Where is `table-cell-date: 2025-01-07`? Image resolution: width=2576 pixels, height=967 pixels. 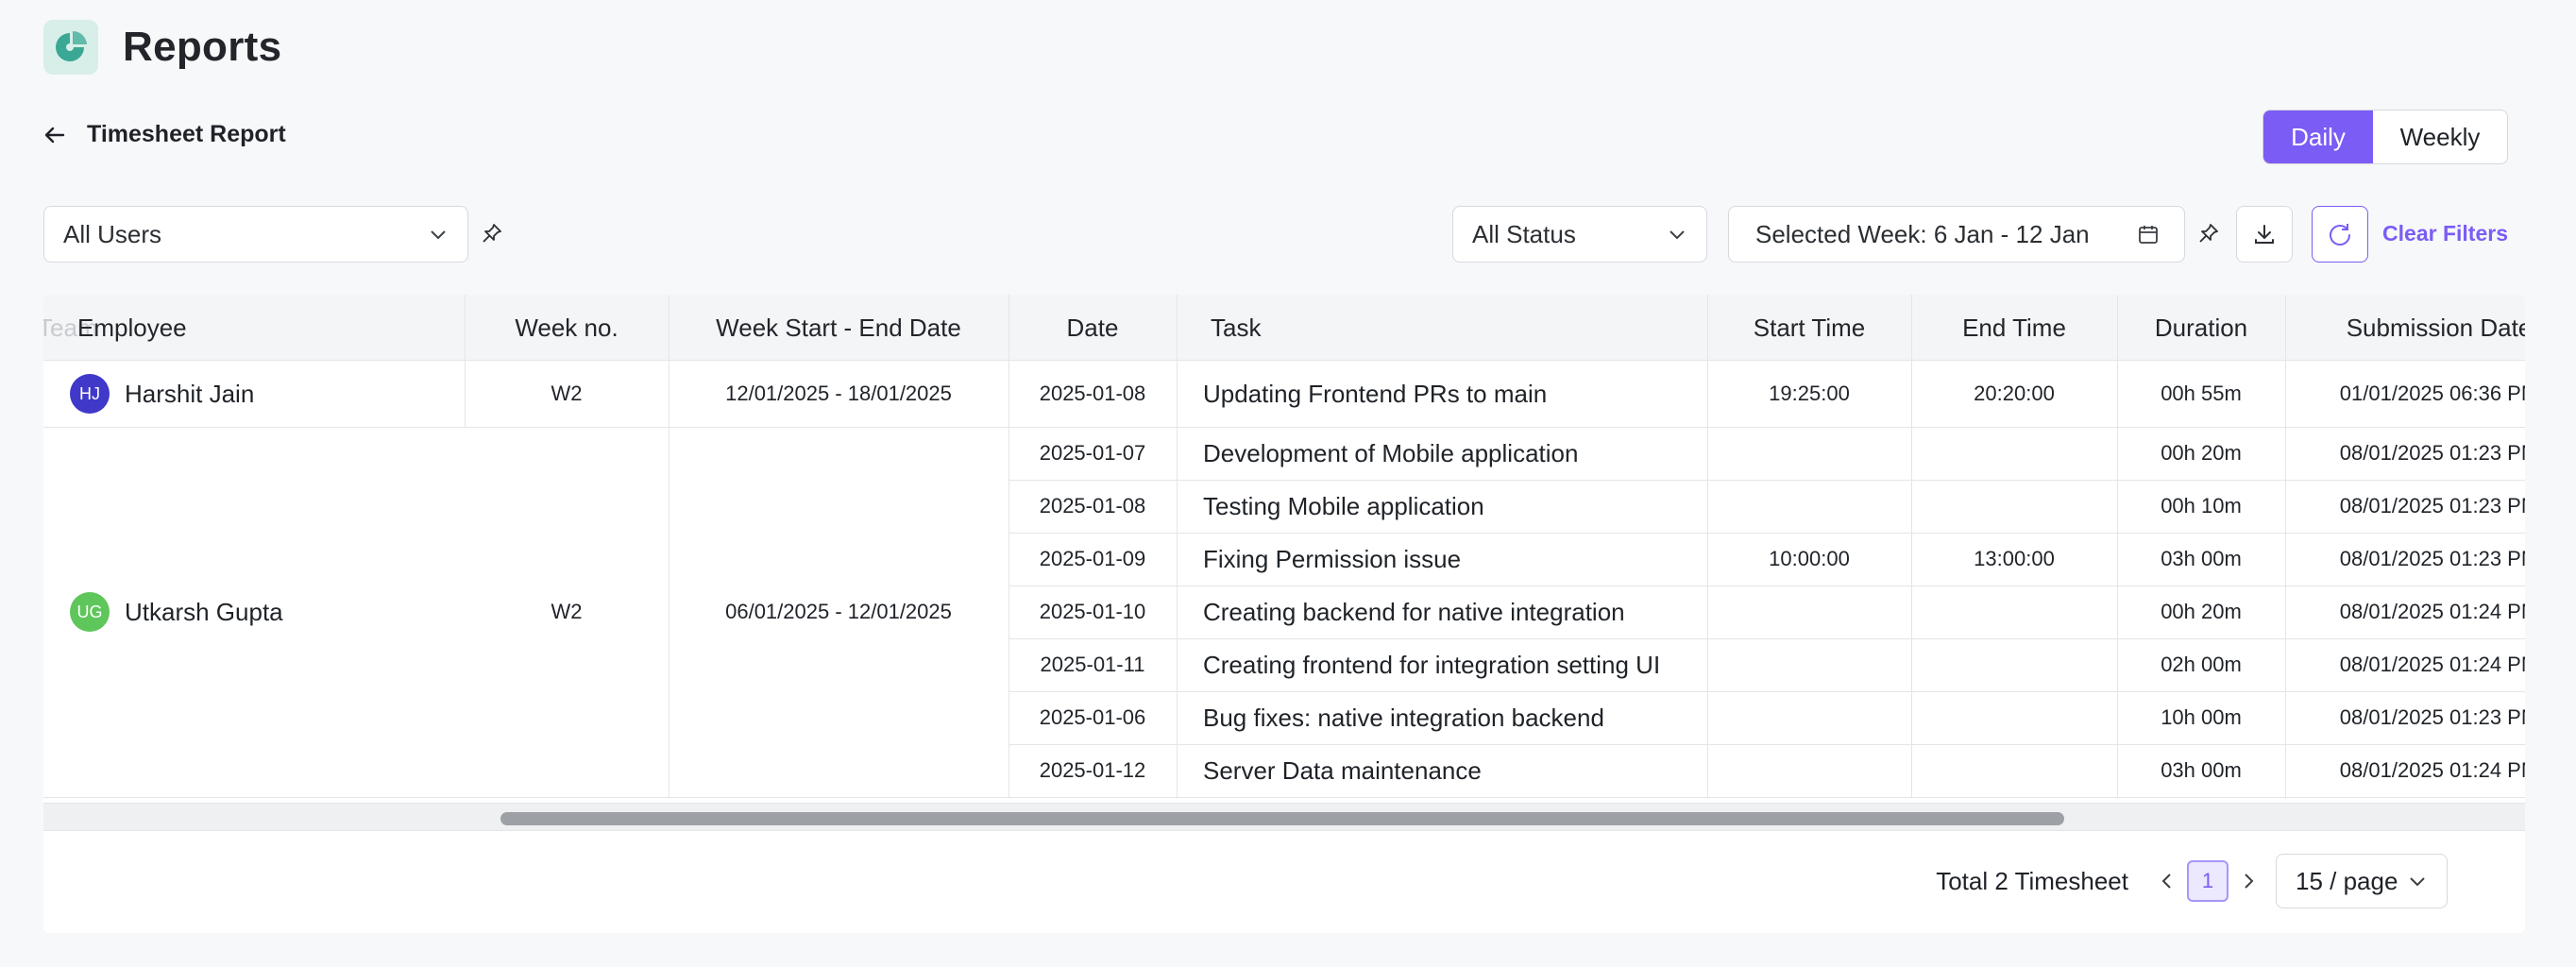 table-cell-date: 2025-01-07 is located at coordinates (1092, 453).